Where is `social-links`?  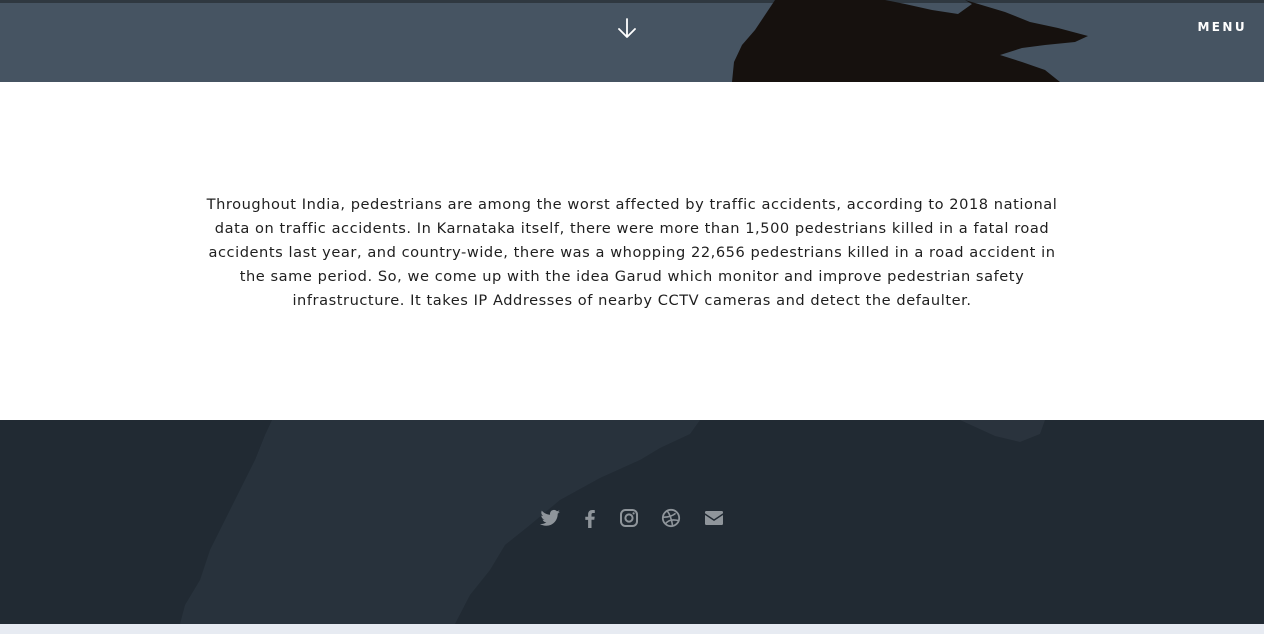
social-links is located at coordinates (633, 518).